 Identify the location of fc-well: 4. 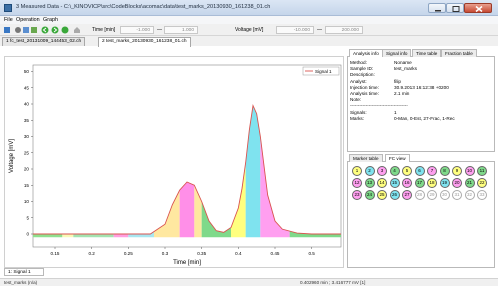
(394, 171).